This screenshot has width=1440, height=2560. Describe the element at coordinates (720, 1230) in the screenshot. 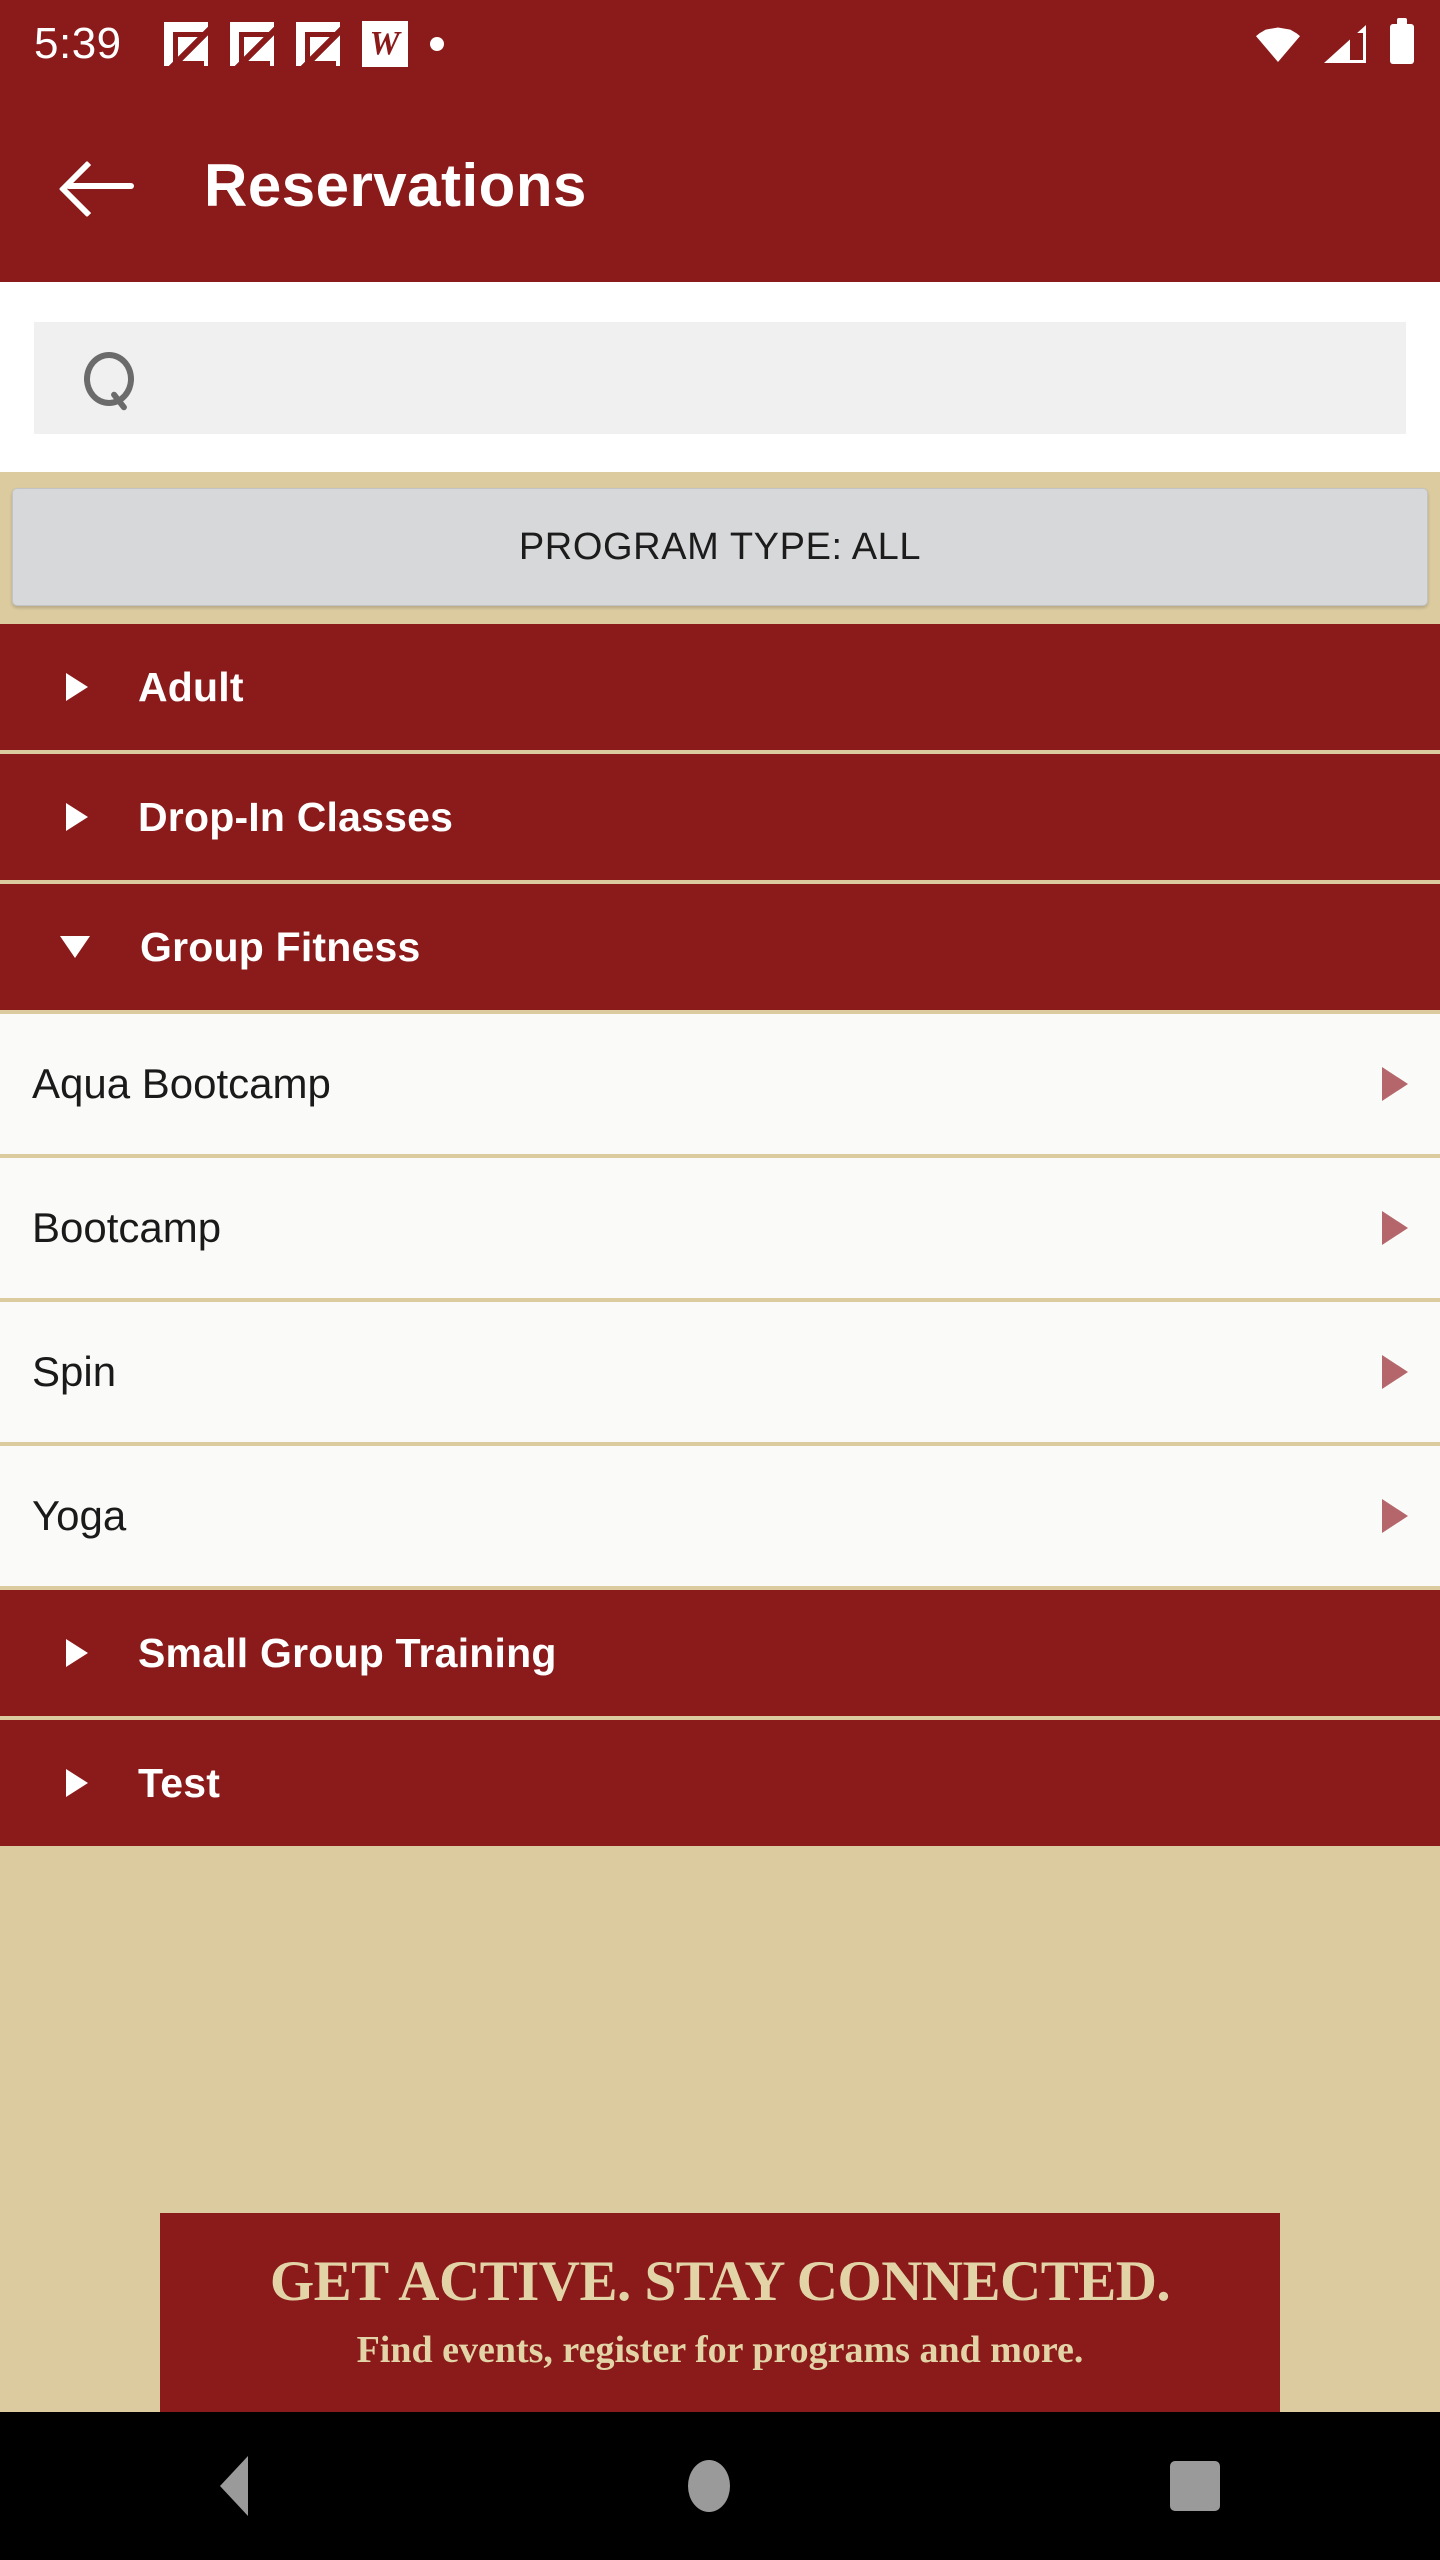

I see `list-item: Bootcamp` at that location.